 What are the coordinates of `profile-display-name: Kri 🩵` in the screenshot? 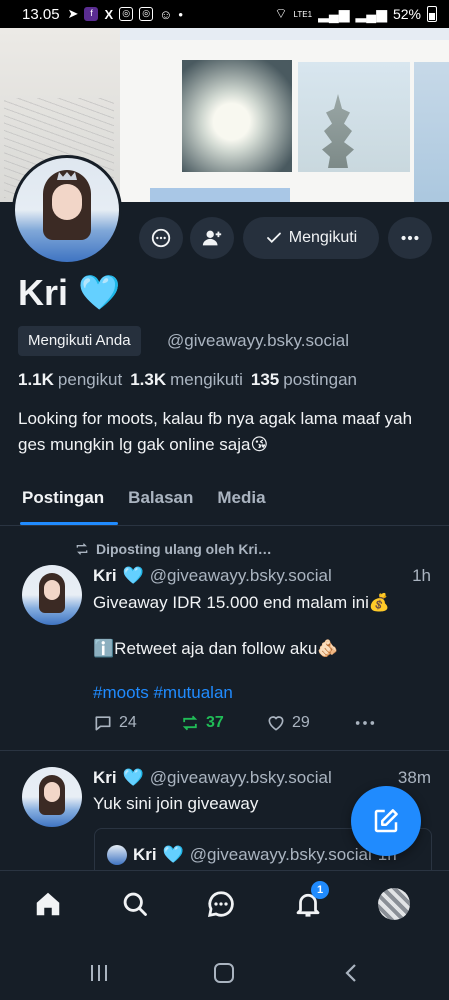 It's located at (69, 293).